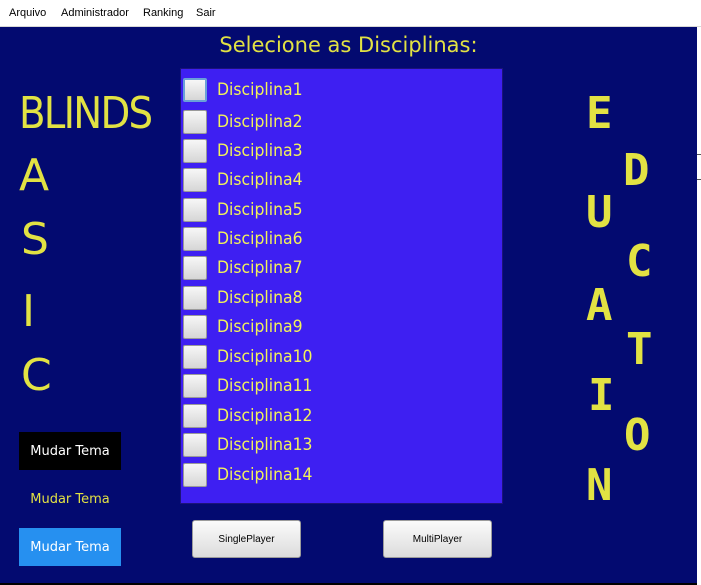  What do you see at coordinates (27, 13) in the screenshot?
I see `menu-arquivo: Arquivo` at bounding box center [27, 13].